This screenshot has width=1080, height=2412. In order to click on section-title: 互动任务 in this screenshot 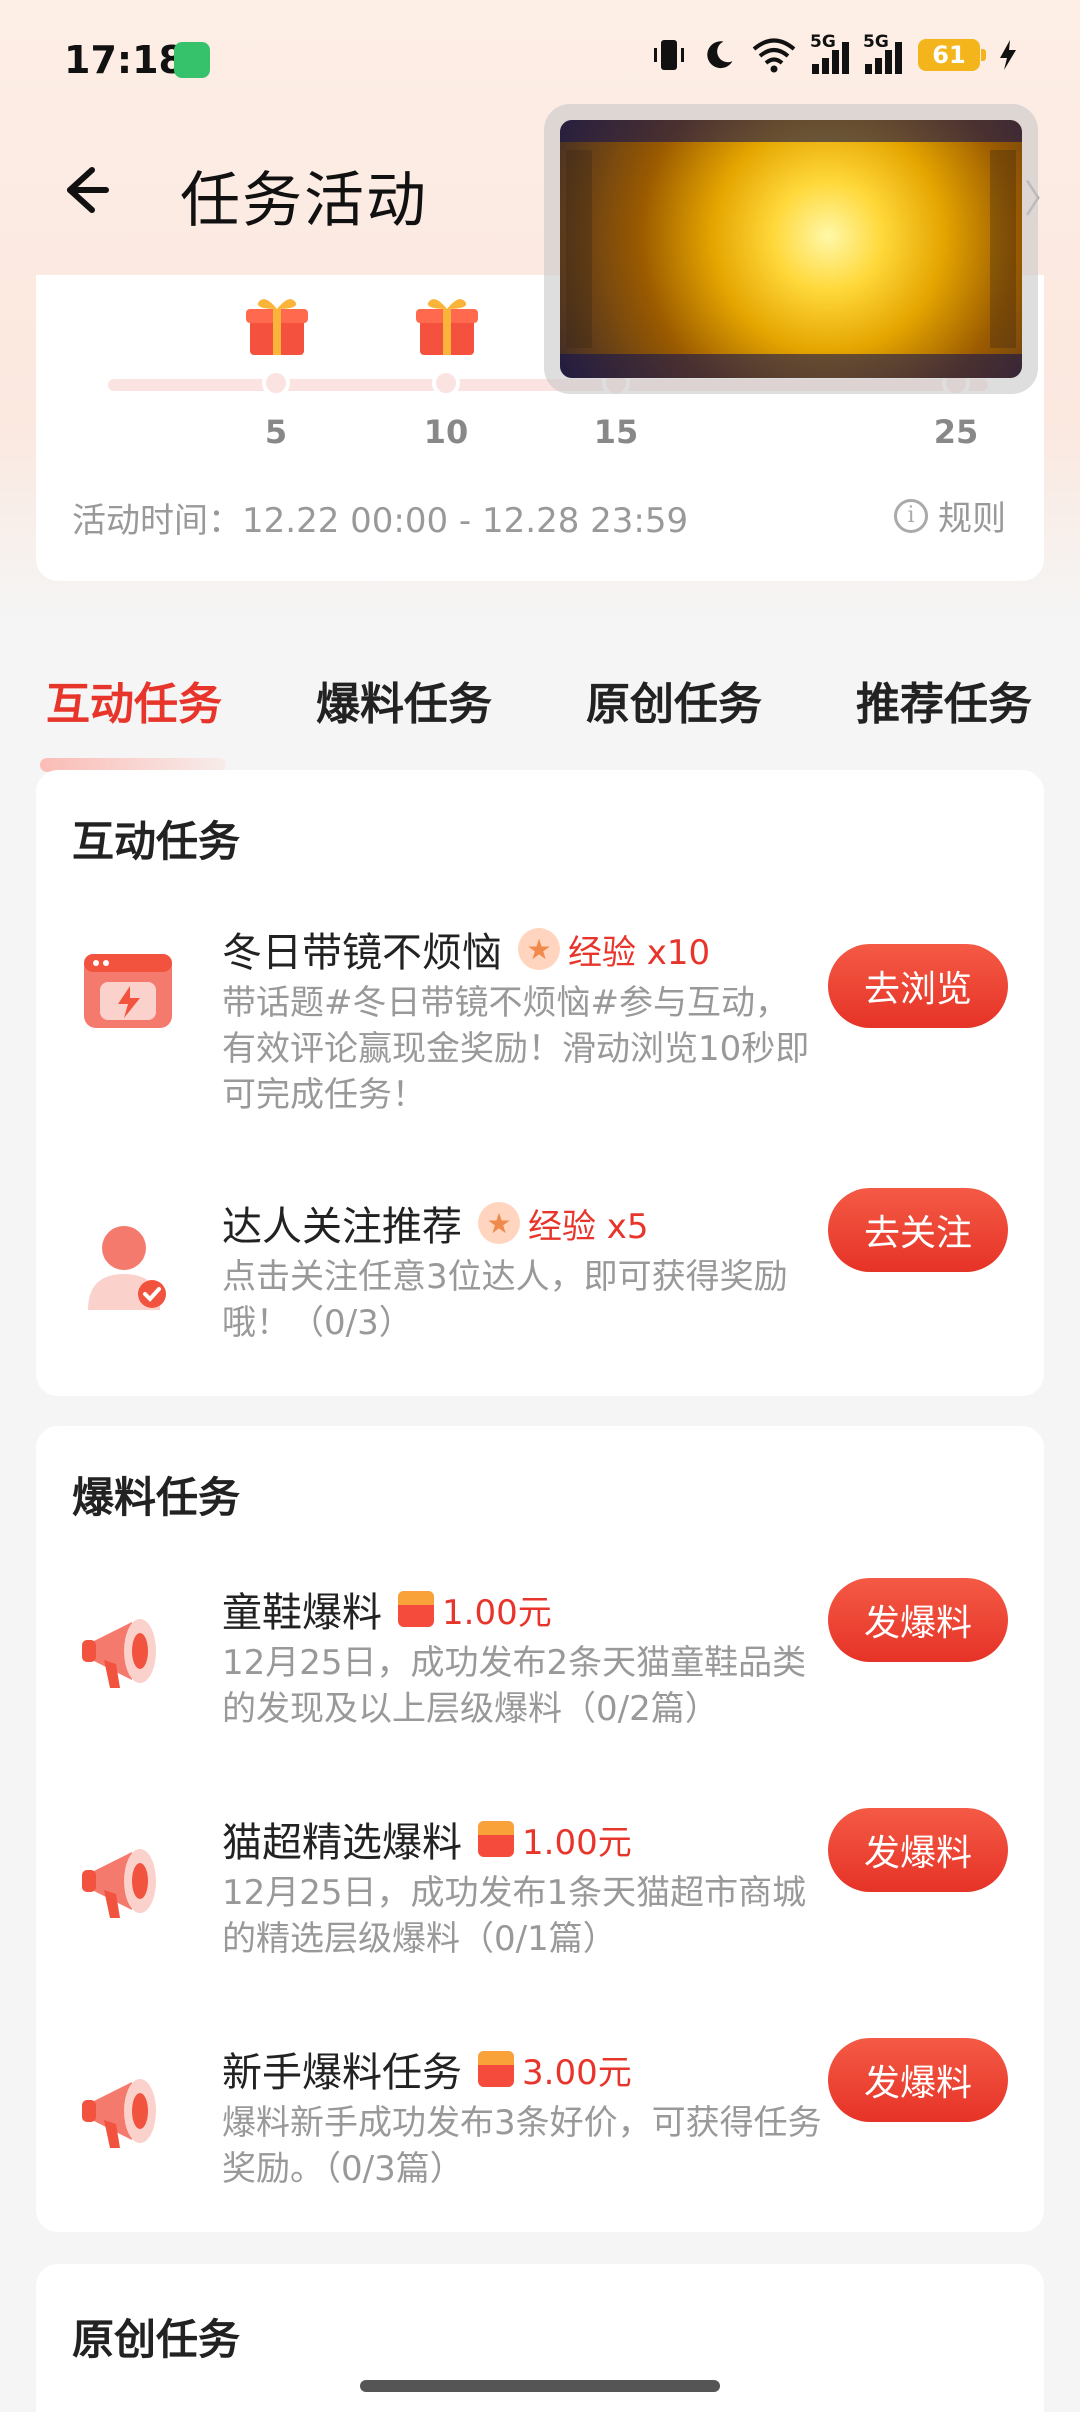, I will do `click(156, 841)`.